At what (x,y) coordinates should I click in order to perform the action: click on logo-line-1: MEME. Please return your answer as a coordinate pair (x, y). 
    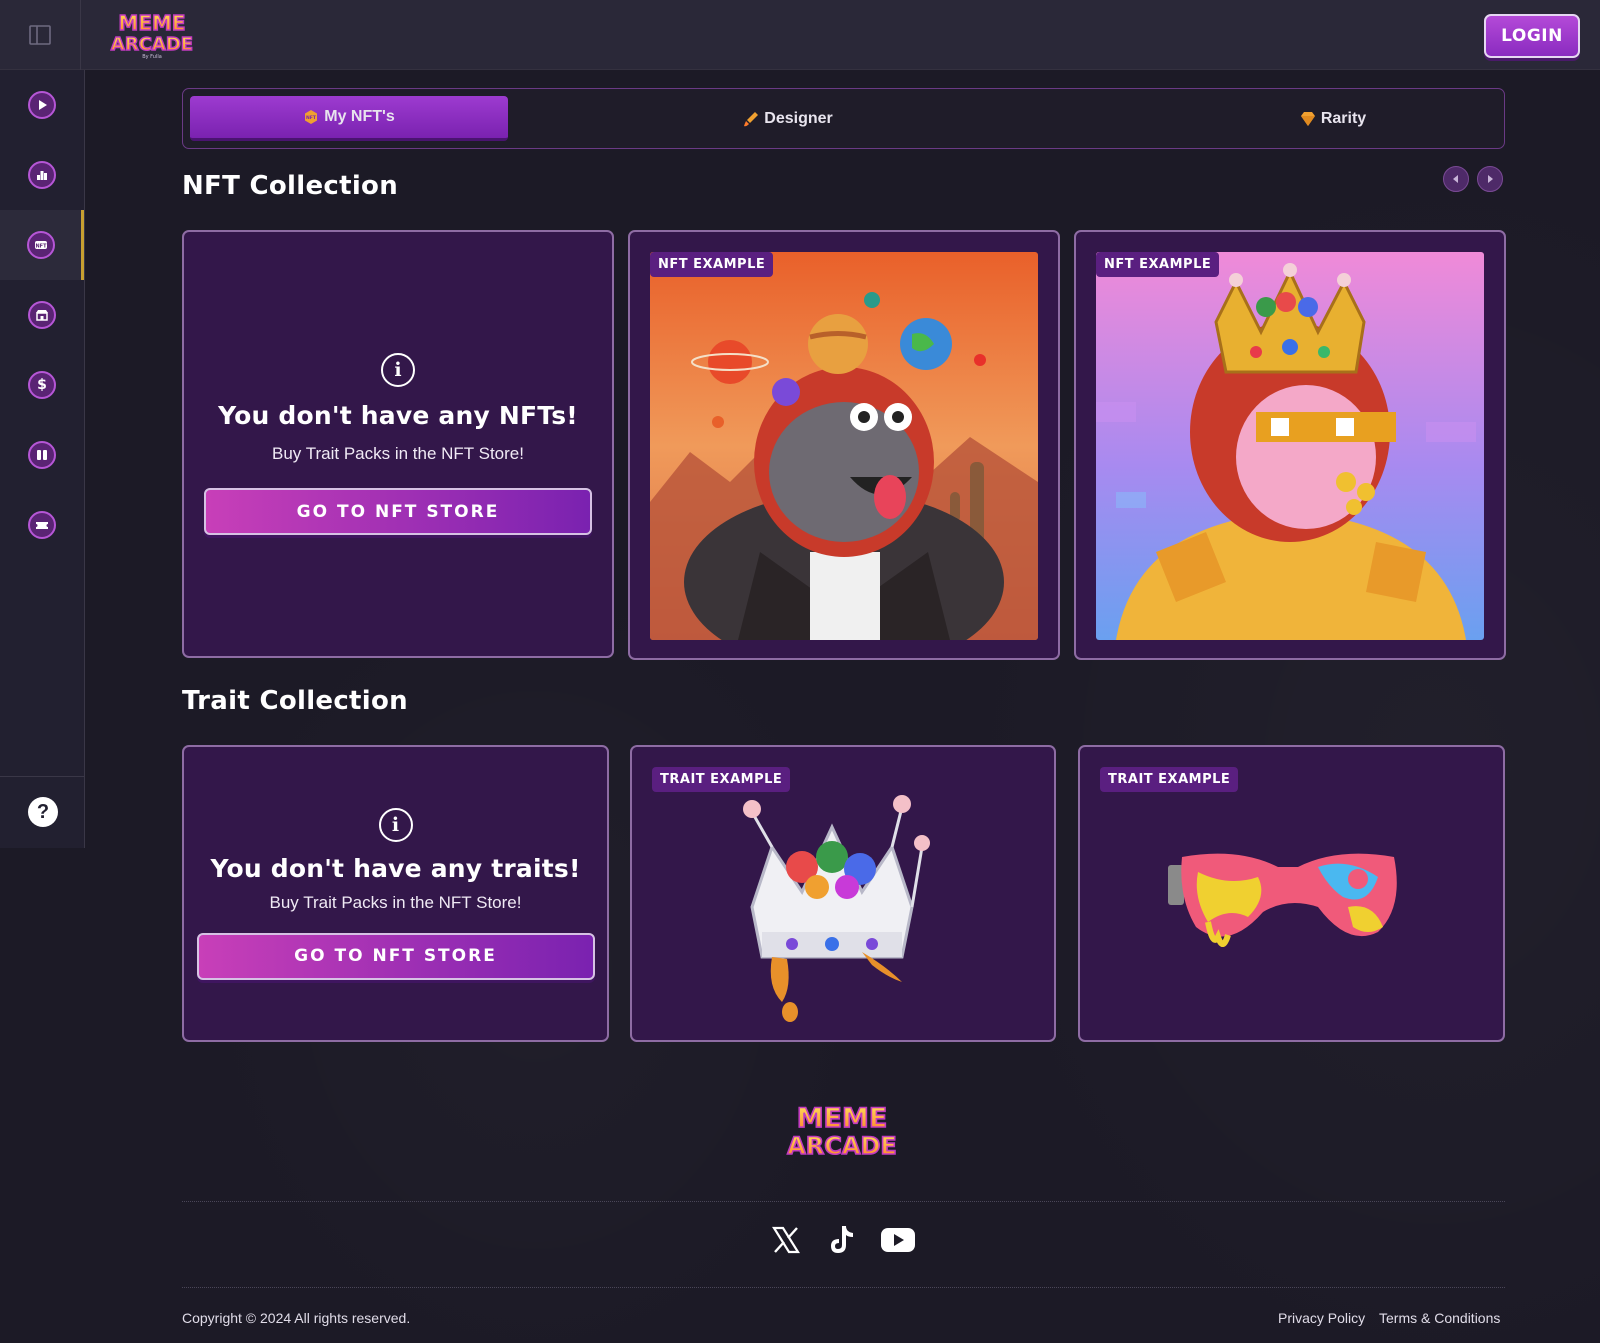
    Looking at the image, I should click on (151, 23).